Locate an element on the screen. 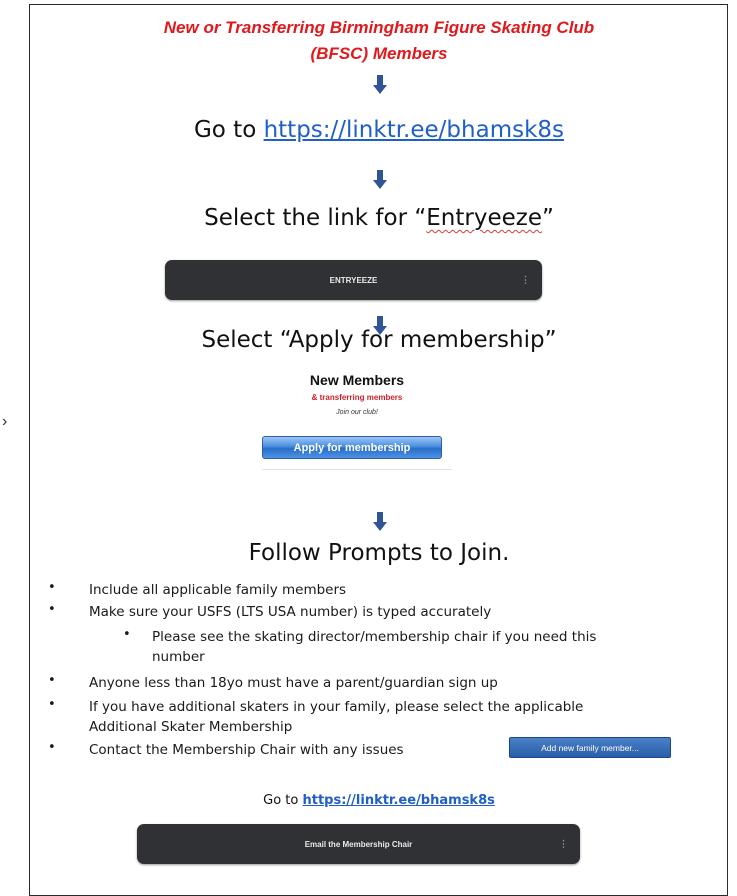 Image resolution: width=737 pixels, height=896 pixels. linktree-link: https://linktr.ee/bhamsk8s is located at coordinates (414, 130).